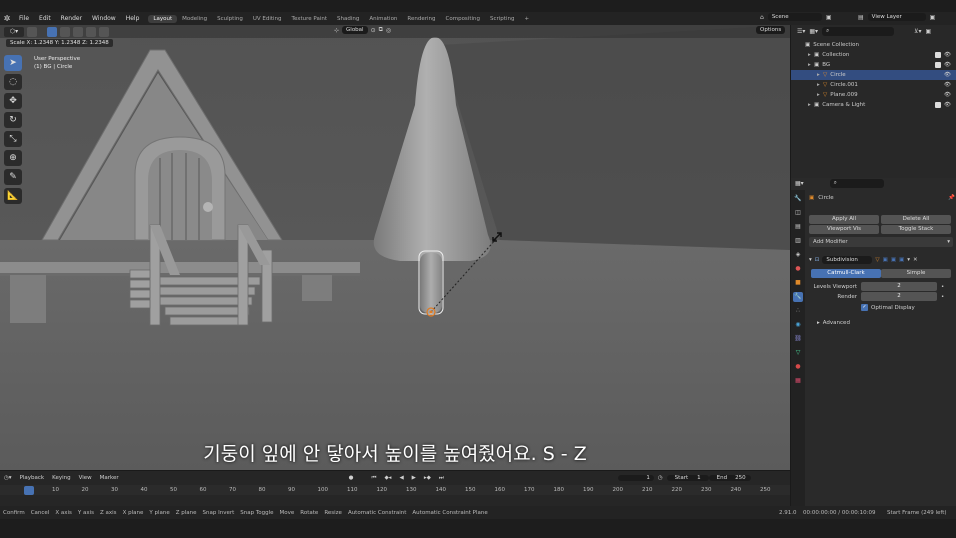 This screenshot has width=956, height=538. Describe the element at coordinates (163, 18) in the screenshot. I see `tab-layout: Layout` at that location.